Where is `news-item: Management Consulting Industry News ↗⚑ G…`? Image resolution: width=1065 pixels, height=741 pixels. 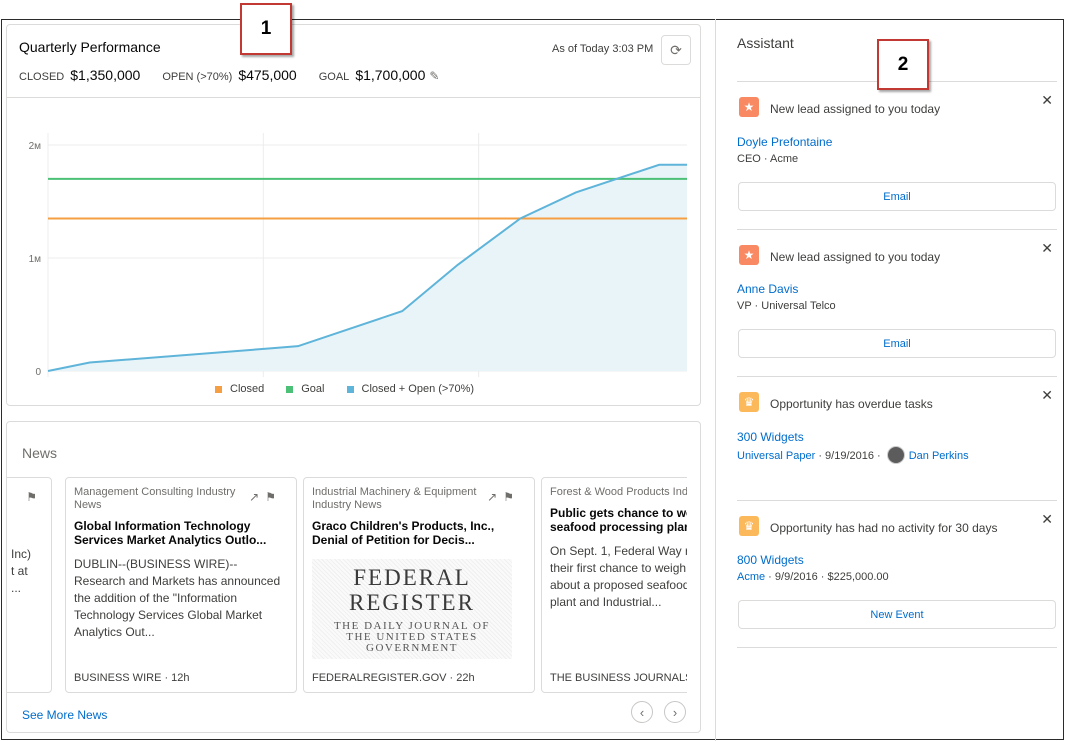 news-item: Management Consulting Industry News ↗⚑ G… is located at coordinates (181, 585).